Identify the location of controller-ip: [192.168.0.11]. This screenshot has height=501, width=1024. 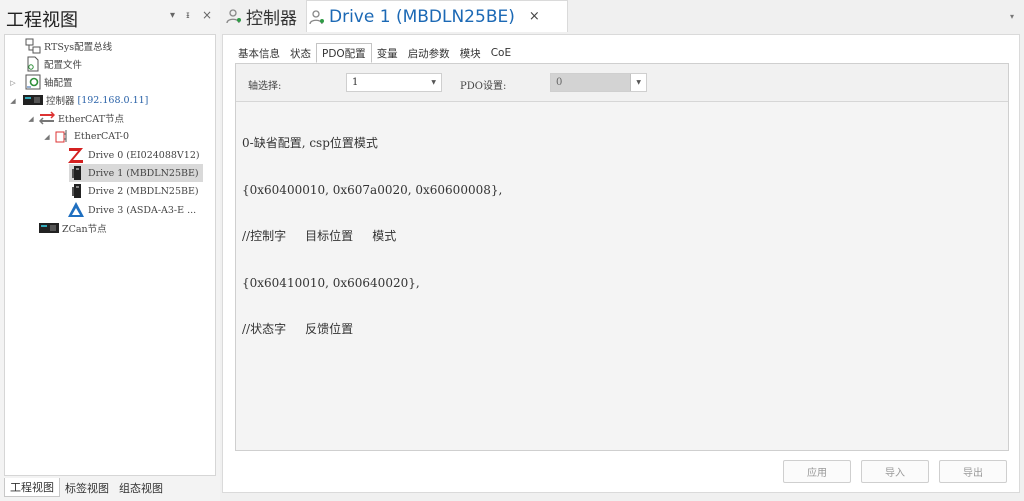
(113, 100).